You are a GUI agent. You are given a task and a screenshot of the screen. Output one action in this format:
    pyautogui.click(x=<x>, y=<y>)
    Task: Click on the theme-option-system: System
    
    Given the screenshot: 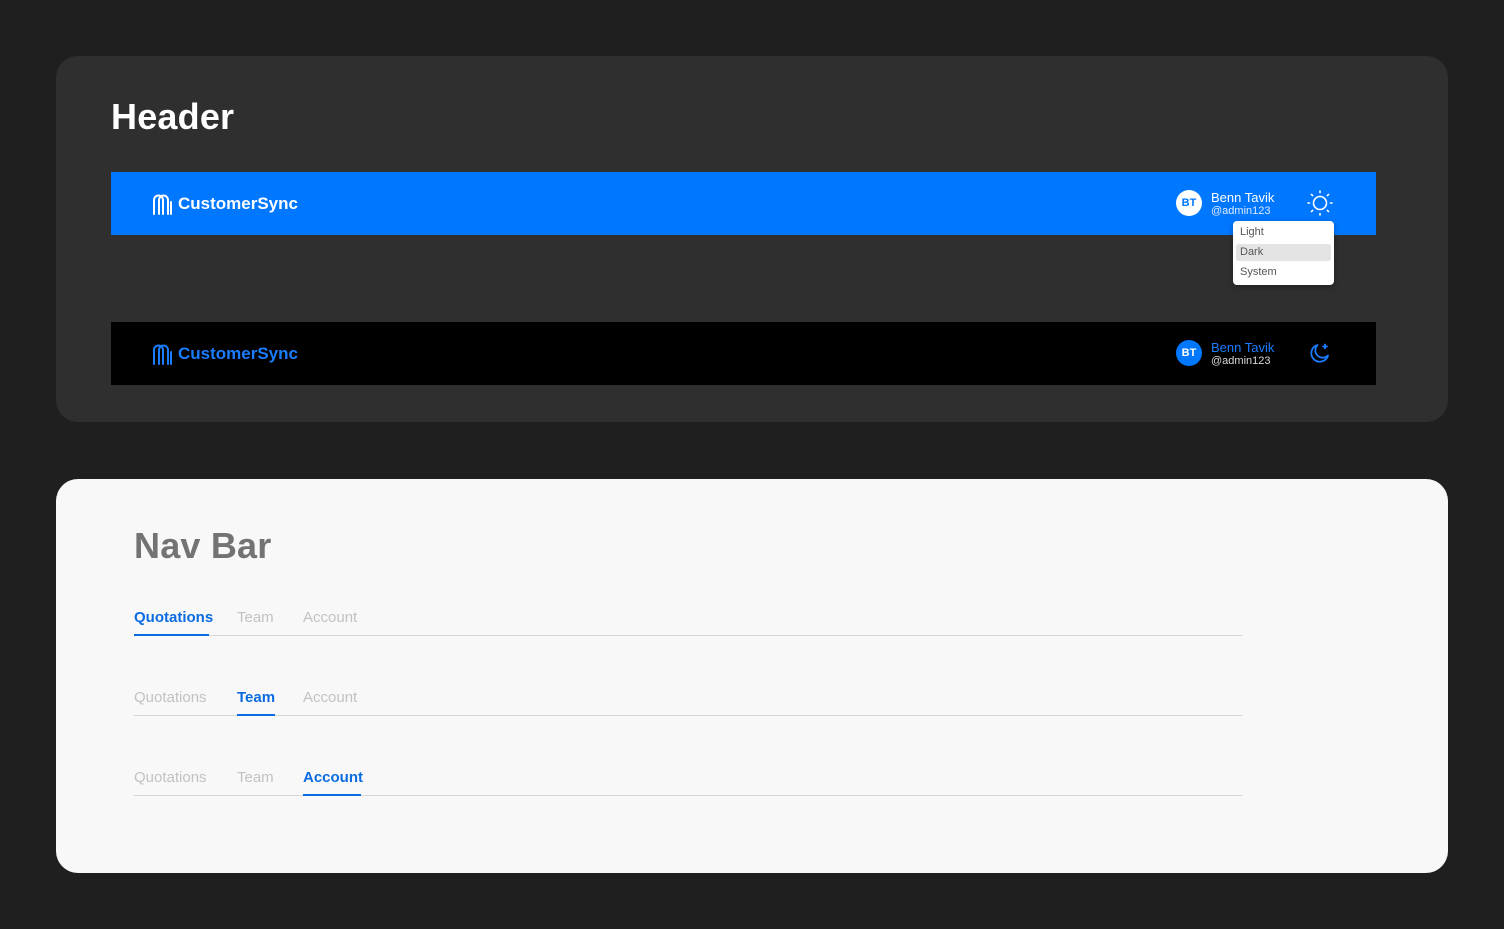 What is the action you would take?
    pyautogui.click(x=1283, y=272)
    